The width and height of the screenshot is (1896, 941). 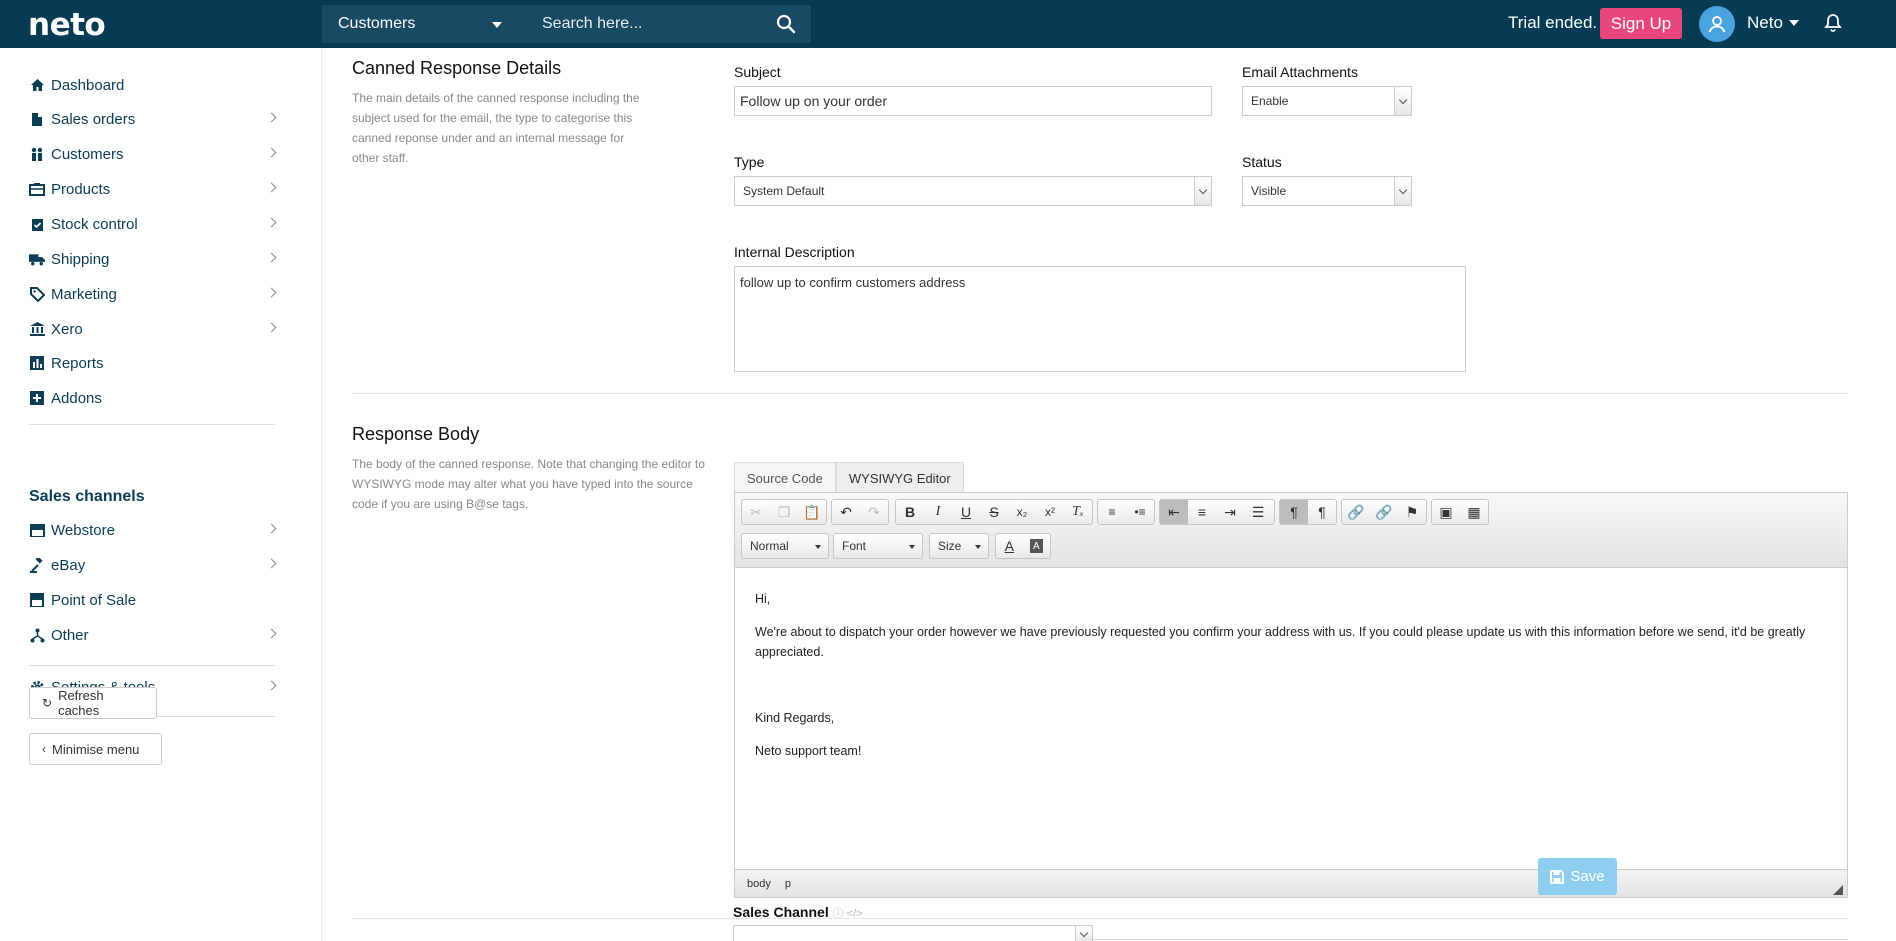 What do you see at coordinates (756, 512) in the screenshot?
I see `cut-icon: ✂` at bounding box center [756, 512].